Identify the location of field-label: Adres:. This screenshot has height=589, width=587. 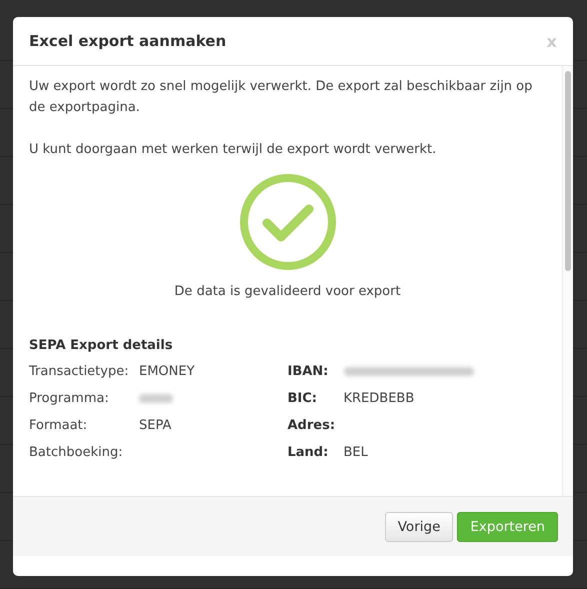
(312, 426).